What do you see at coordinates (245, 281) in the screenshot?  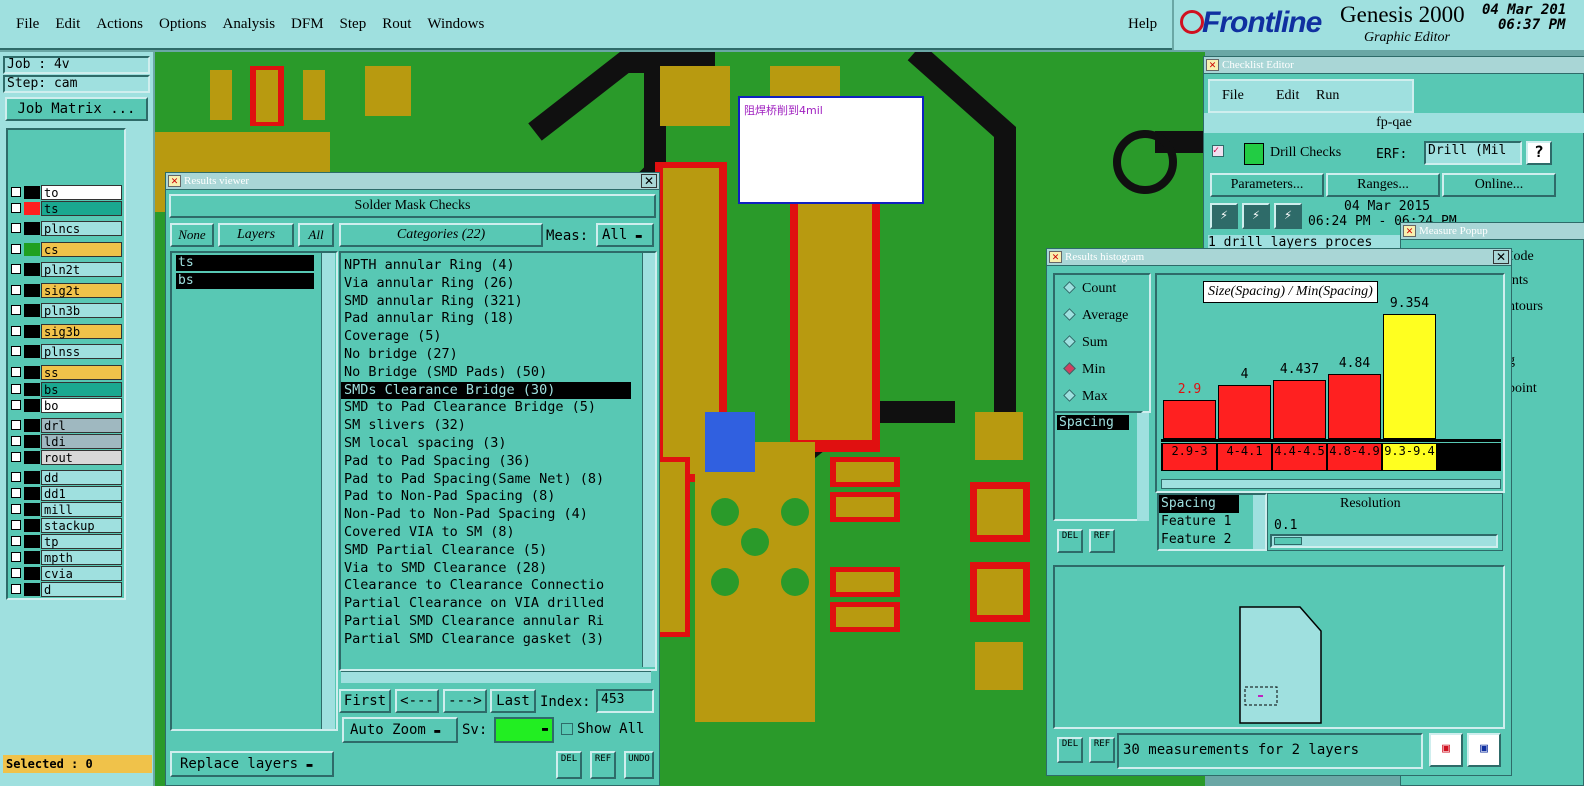 I see `result-layer-item: bs` at bounding box center [245, 281].